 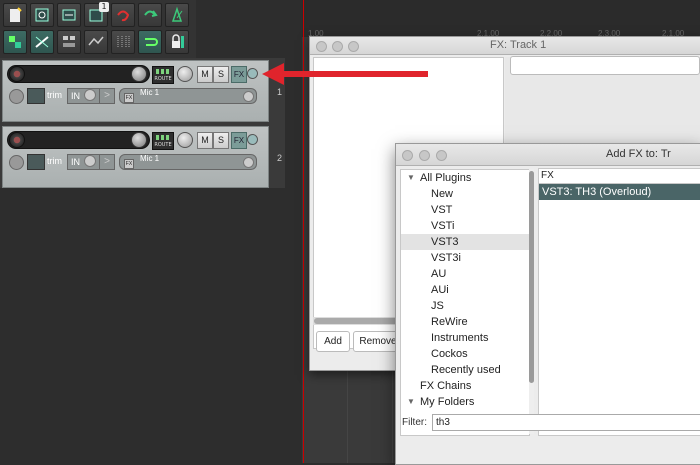 What do you see at coordinates (465, 274) in the screenshot?
I see `tree-item-au: AU` at bounding box center [465, 274].